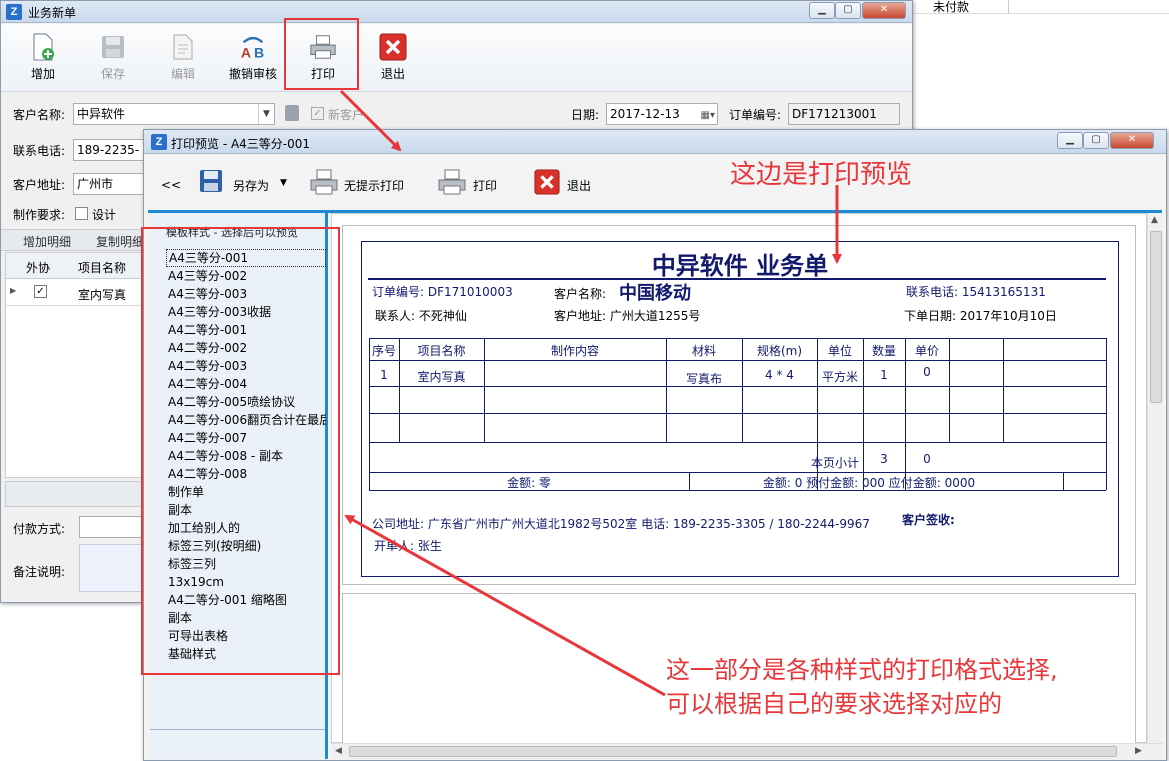 The width and height of the screenshot is (1169, 761). What do you see at coordinates (821, 175) in the screenshot?
I see `preview-annotation: 这边是打印预览` at bounding box center [821, 175].